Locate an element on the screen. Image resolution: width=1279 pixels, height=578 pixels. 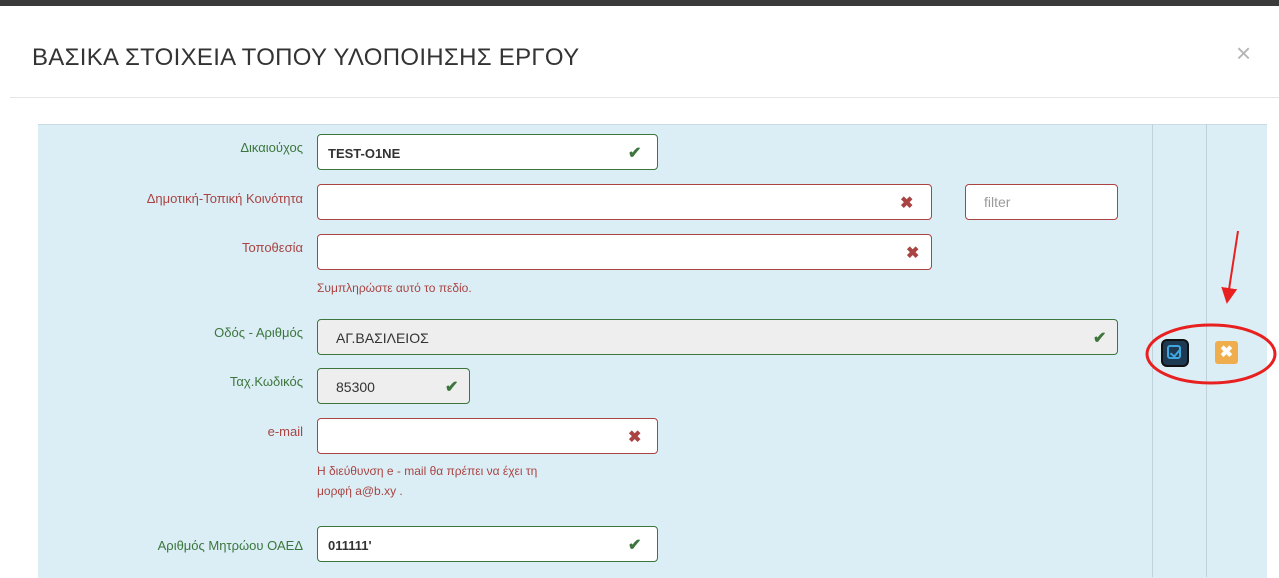
annotation-ellipse is located at coordinates (1211, 354).